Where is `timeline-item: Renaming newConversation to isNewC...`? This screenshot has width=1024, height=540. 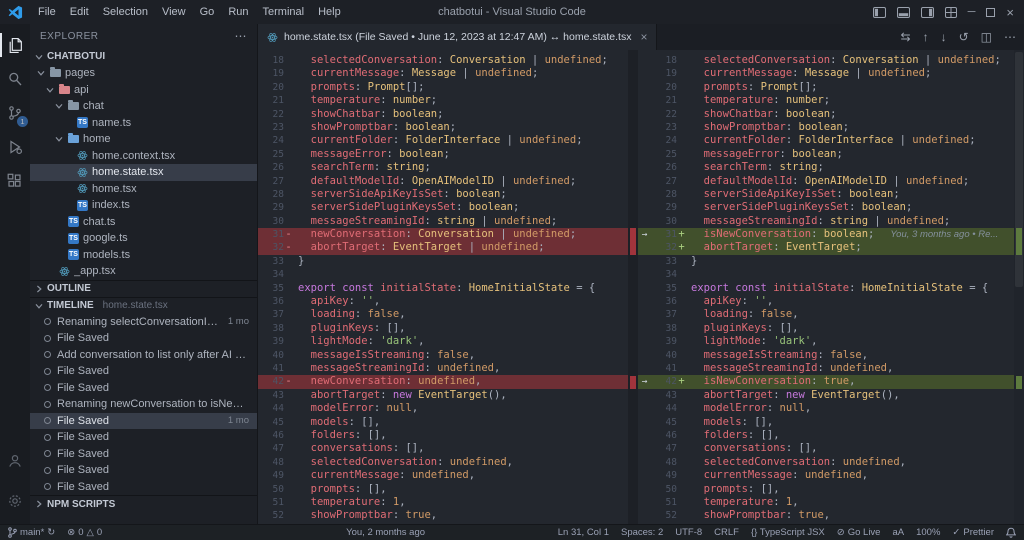
timeline-item: Renaming newConversation to isNewC... is located at coordinates (143, 404).